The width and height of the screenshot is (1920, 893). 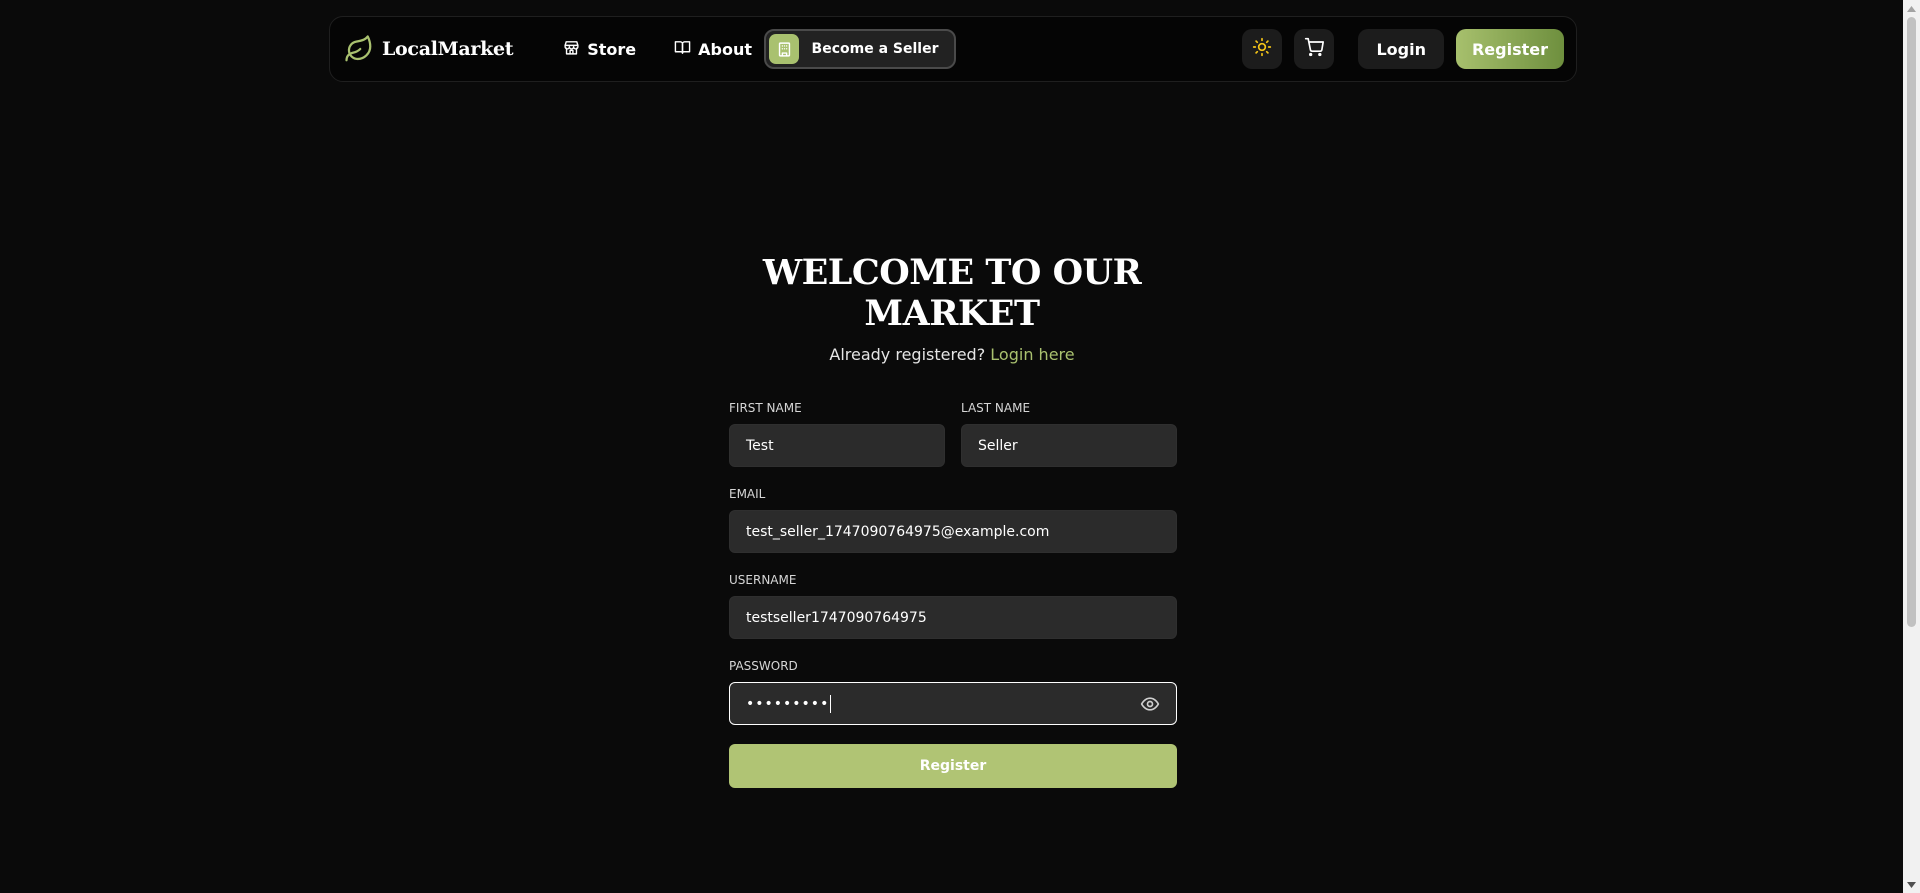 What do you see at coordinates (953, 617) in the screenshot?
I see `username-input: testseller1747090764975` at bounding box center [953, 617].